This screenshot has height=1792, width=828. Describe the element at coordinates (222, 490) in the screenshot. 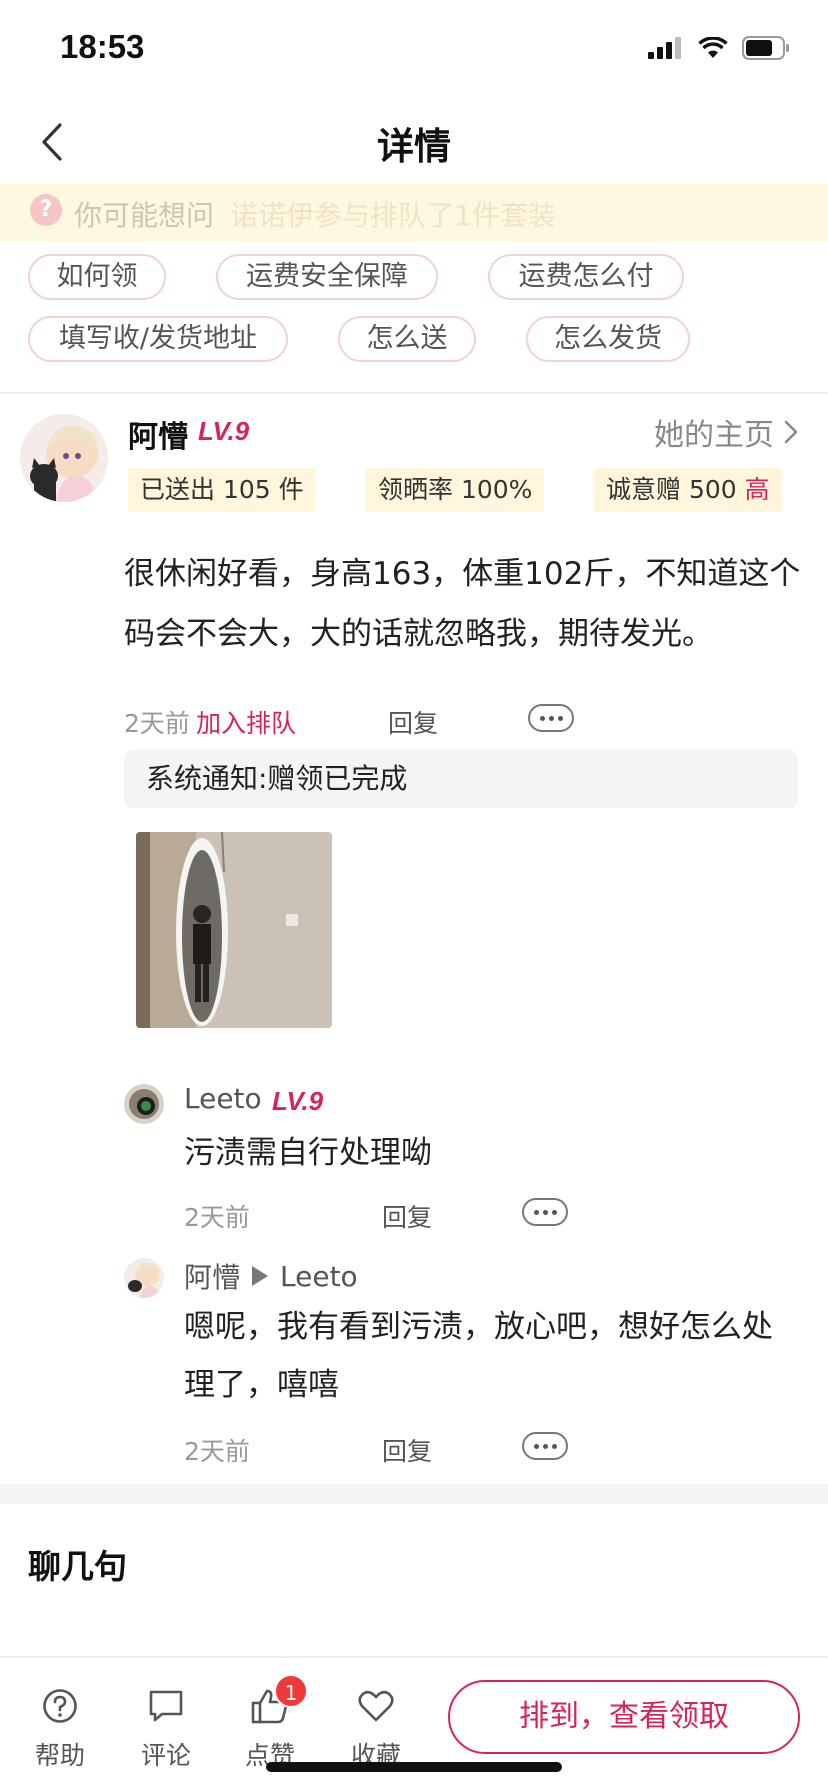

I see `stat-sent: 已送出 105 件` at that location.